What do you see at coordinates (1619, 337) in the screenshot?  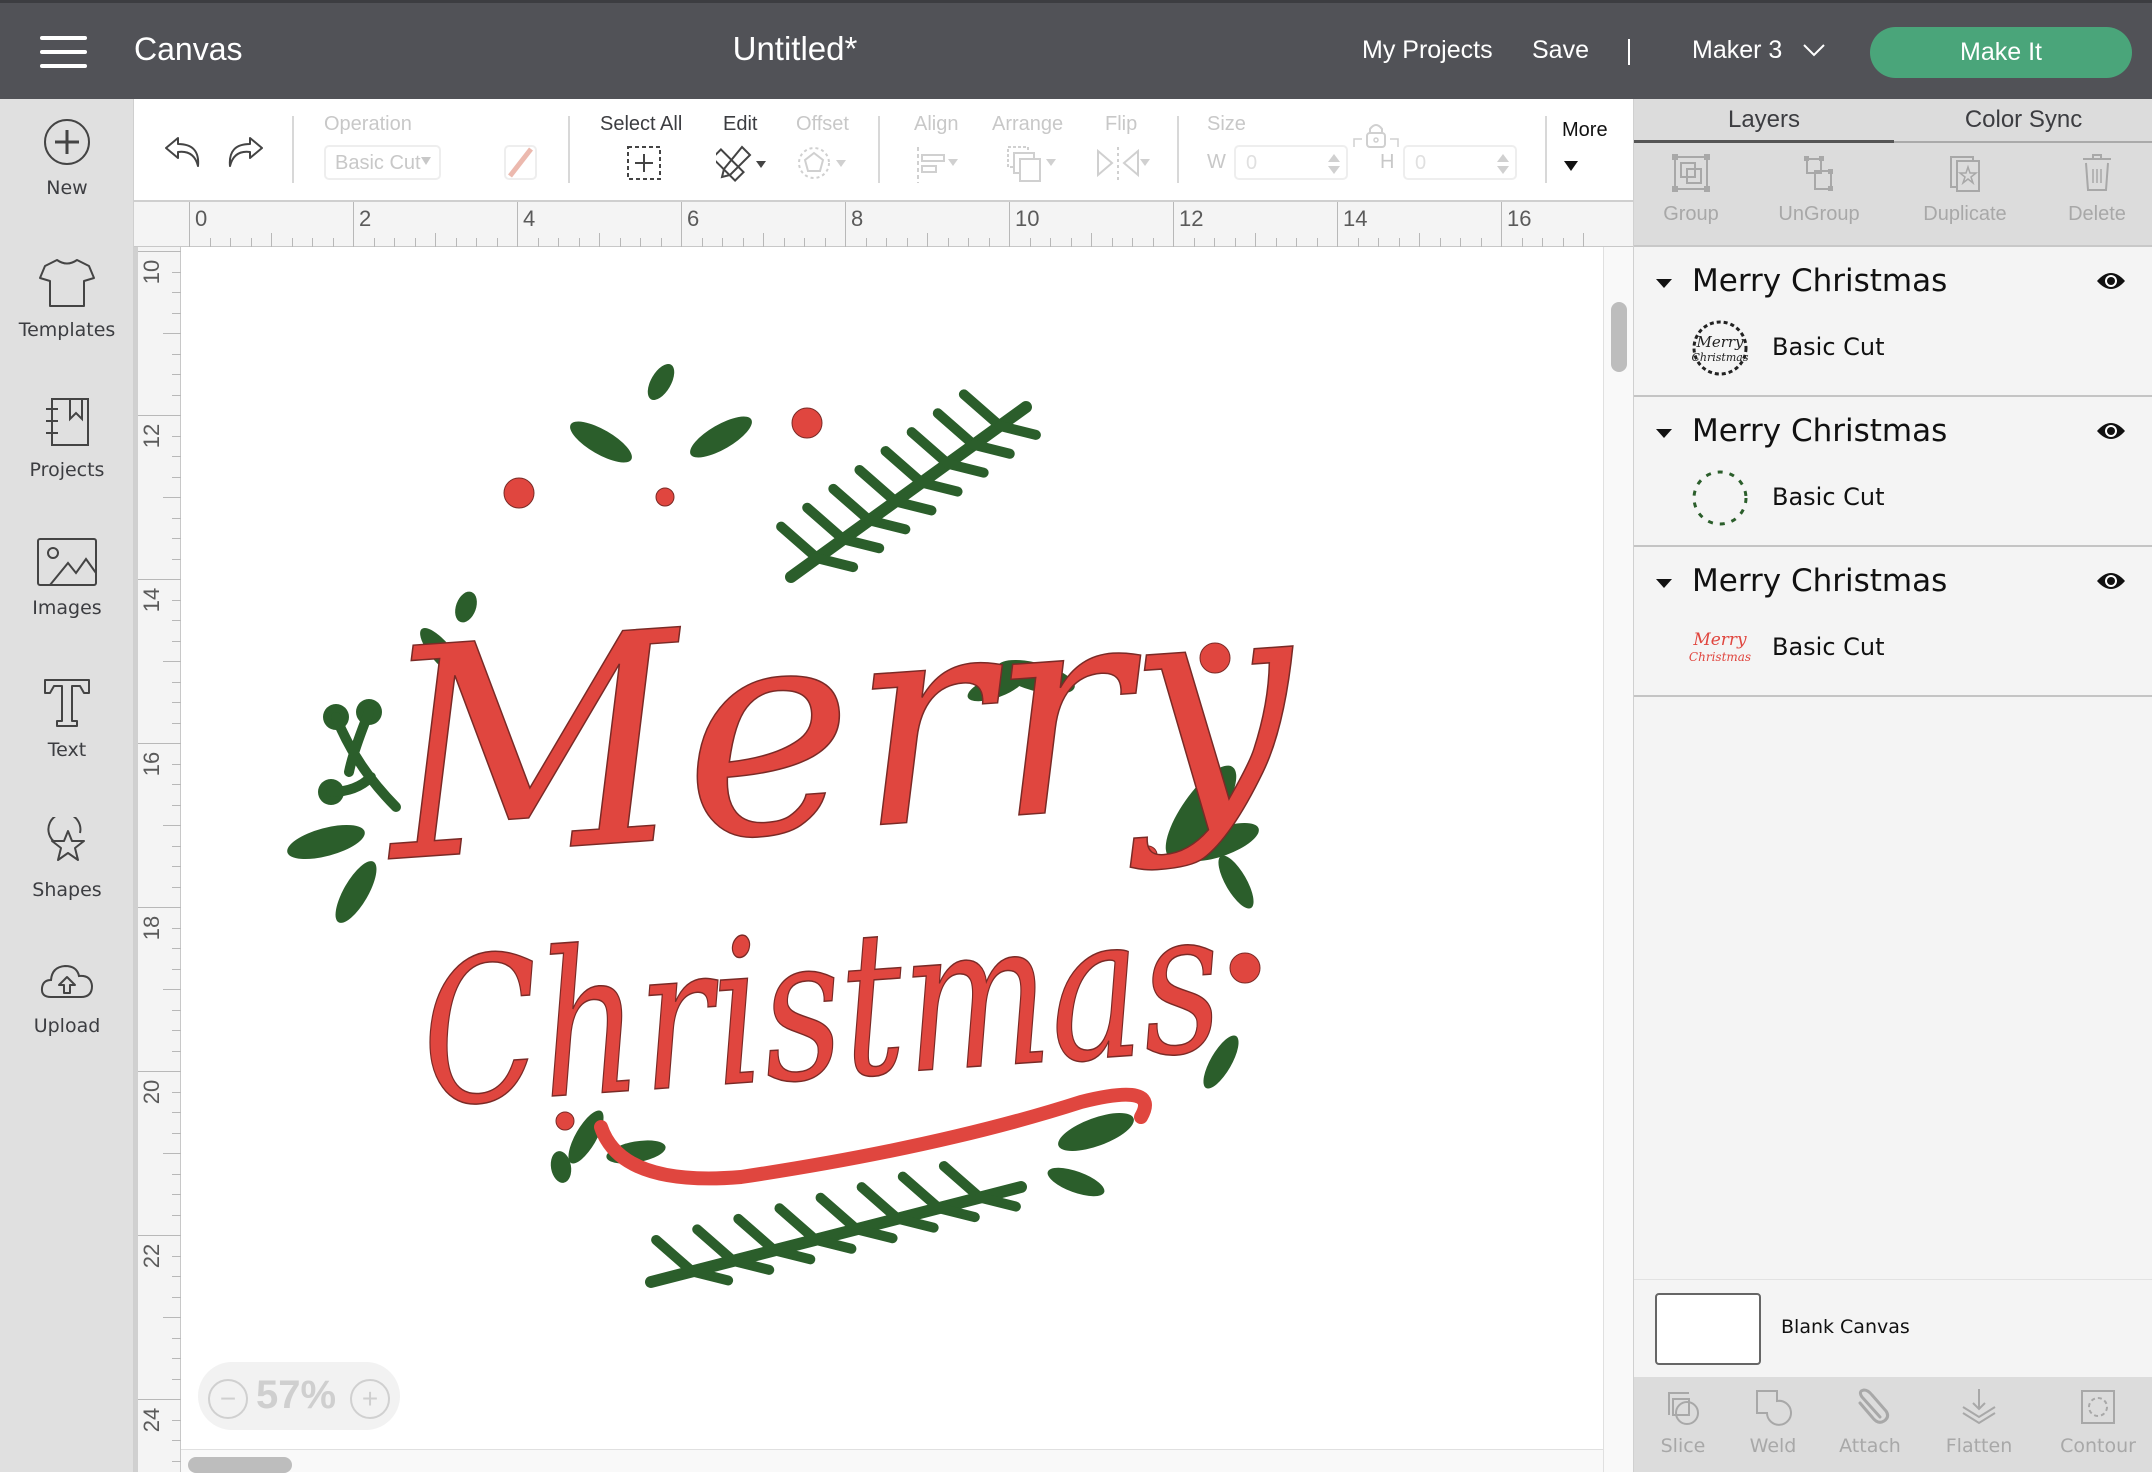 I see `vertical-scrollbar-thumb` at bounding box center [1619, 337].